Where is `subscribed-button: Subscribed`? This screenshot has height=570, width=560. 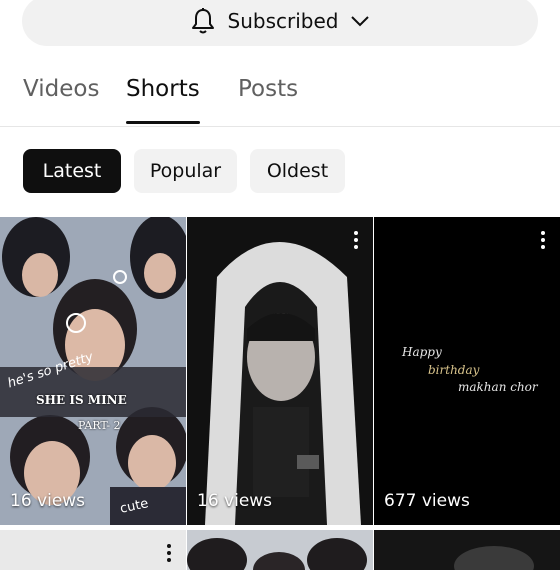 subscribed-button: Subscribed is located at coordinates (280, 23).